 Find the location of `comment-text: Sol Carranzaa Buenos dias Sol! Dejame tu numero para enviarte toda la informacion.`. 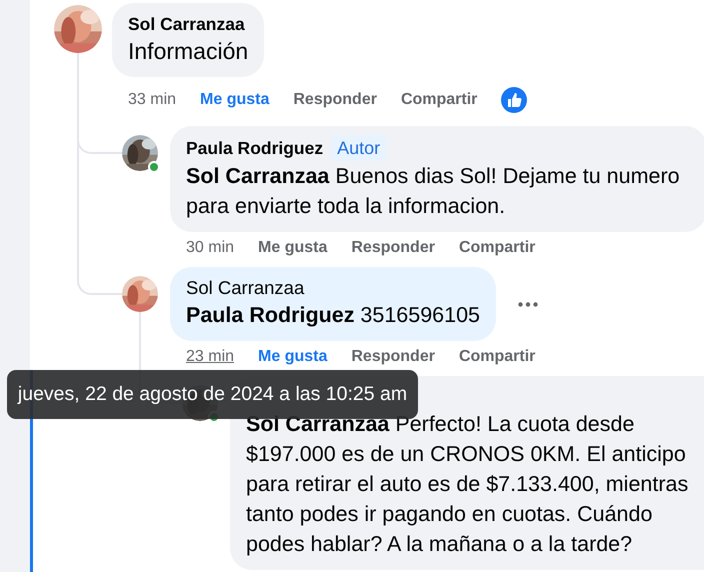

comment-text: Sol Carranzaa Buenos dias Sol! Dejame tu numero para enviarte toda la informacion. is located at coordinates (433, 191).